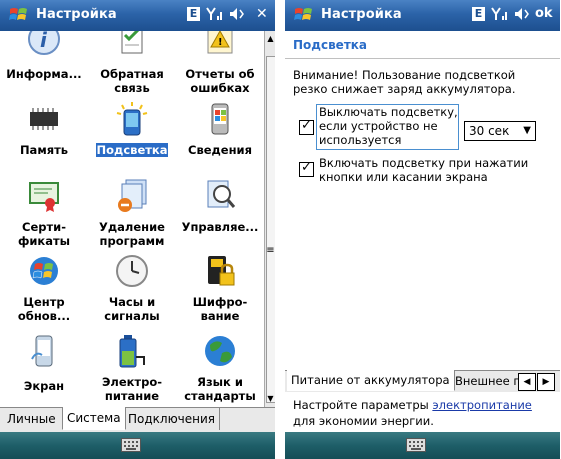 Image resolution: width=561 pixels, height=459 pixels. Describe the element at coordinates (546, 382) in the screenshot. I see `tab-scroll-right-arrow: ▶` at that location.